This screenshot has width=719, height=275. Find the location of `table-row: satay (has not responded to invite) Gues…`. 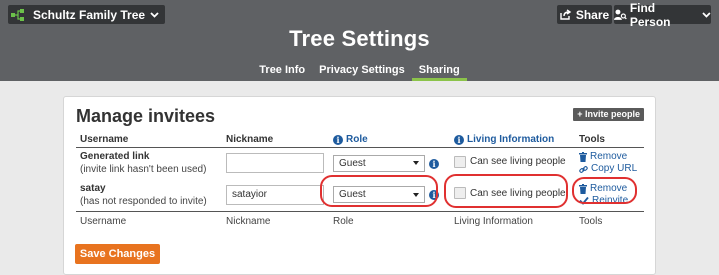

table-row: satay (has not responded to invite) Gues… is located at coordinates (360, 195).